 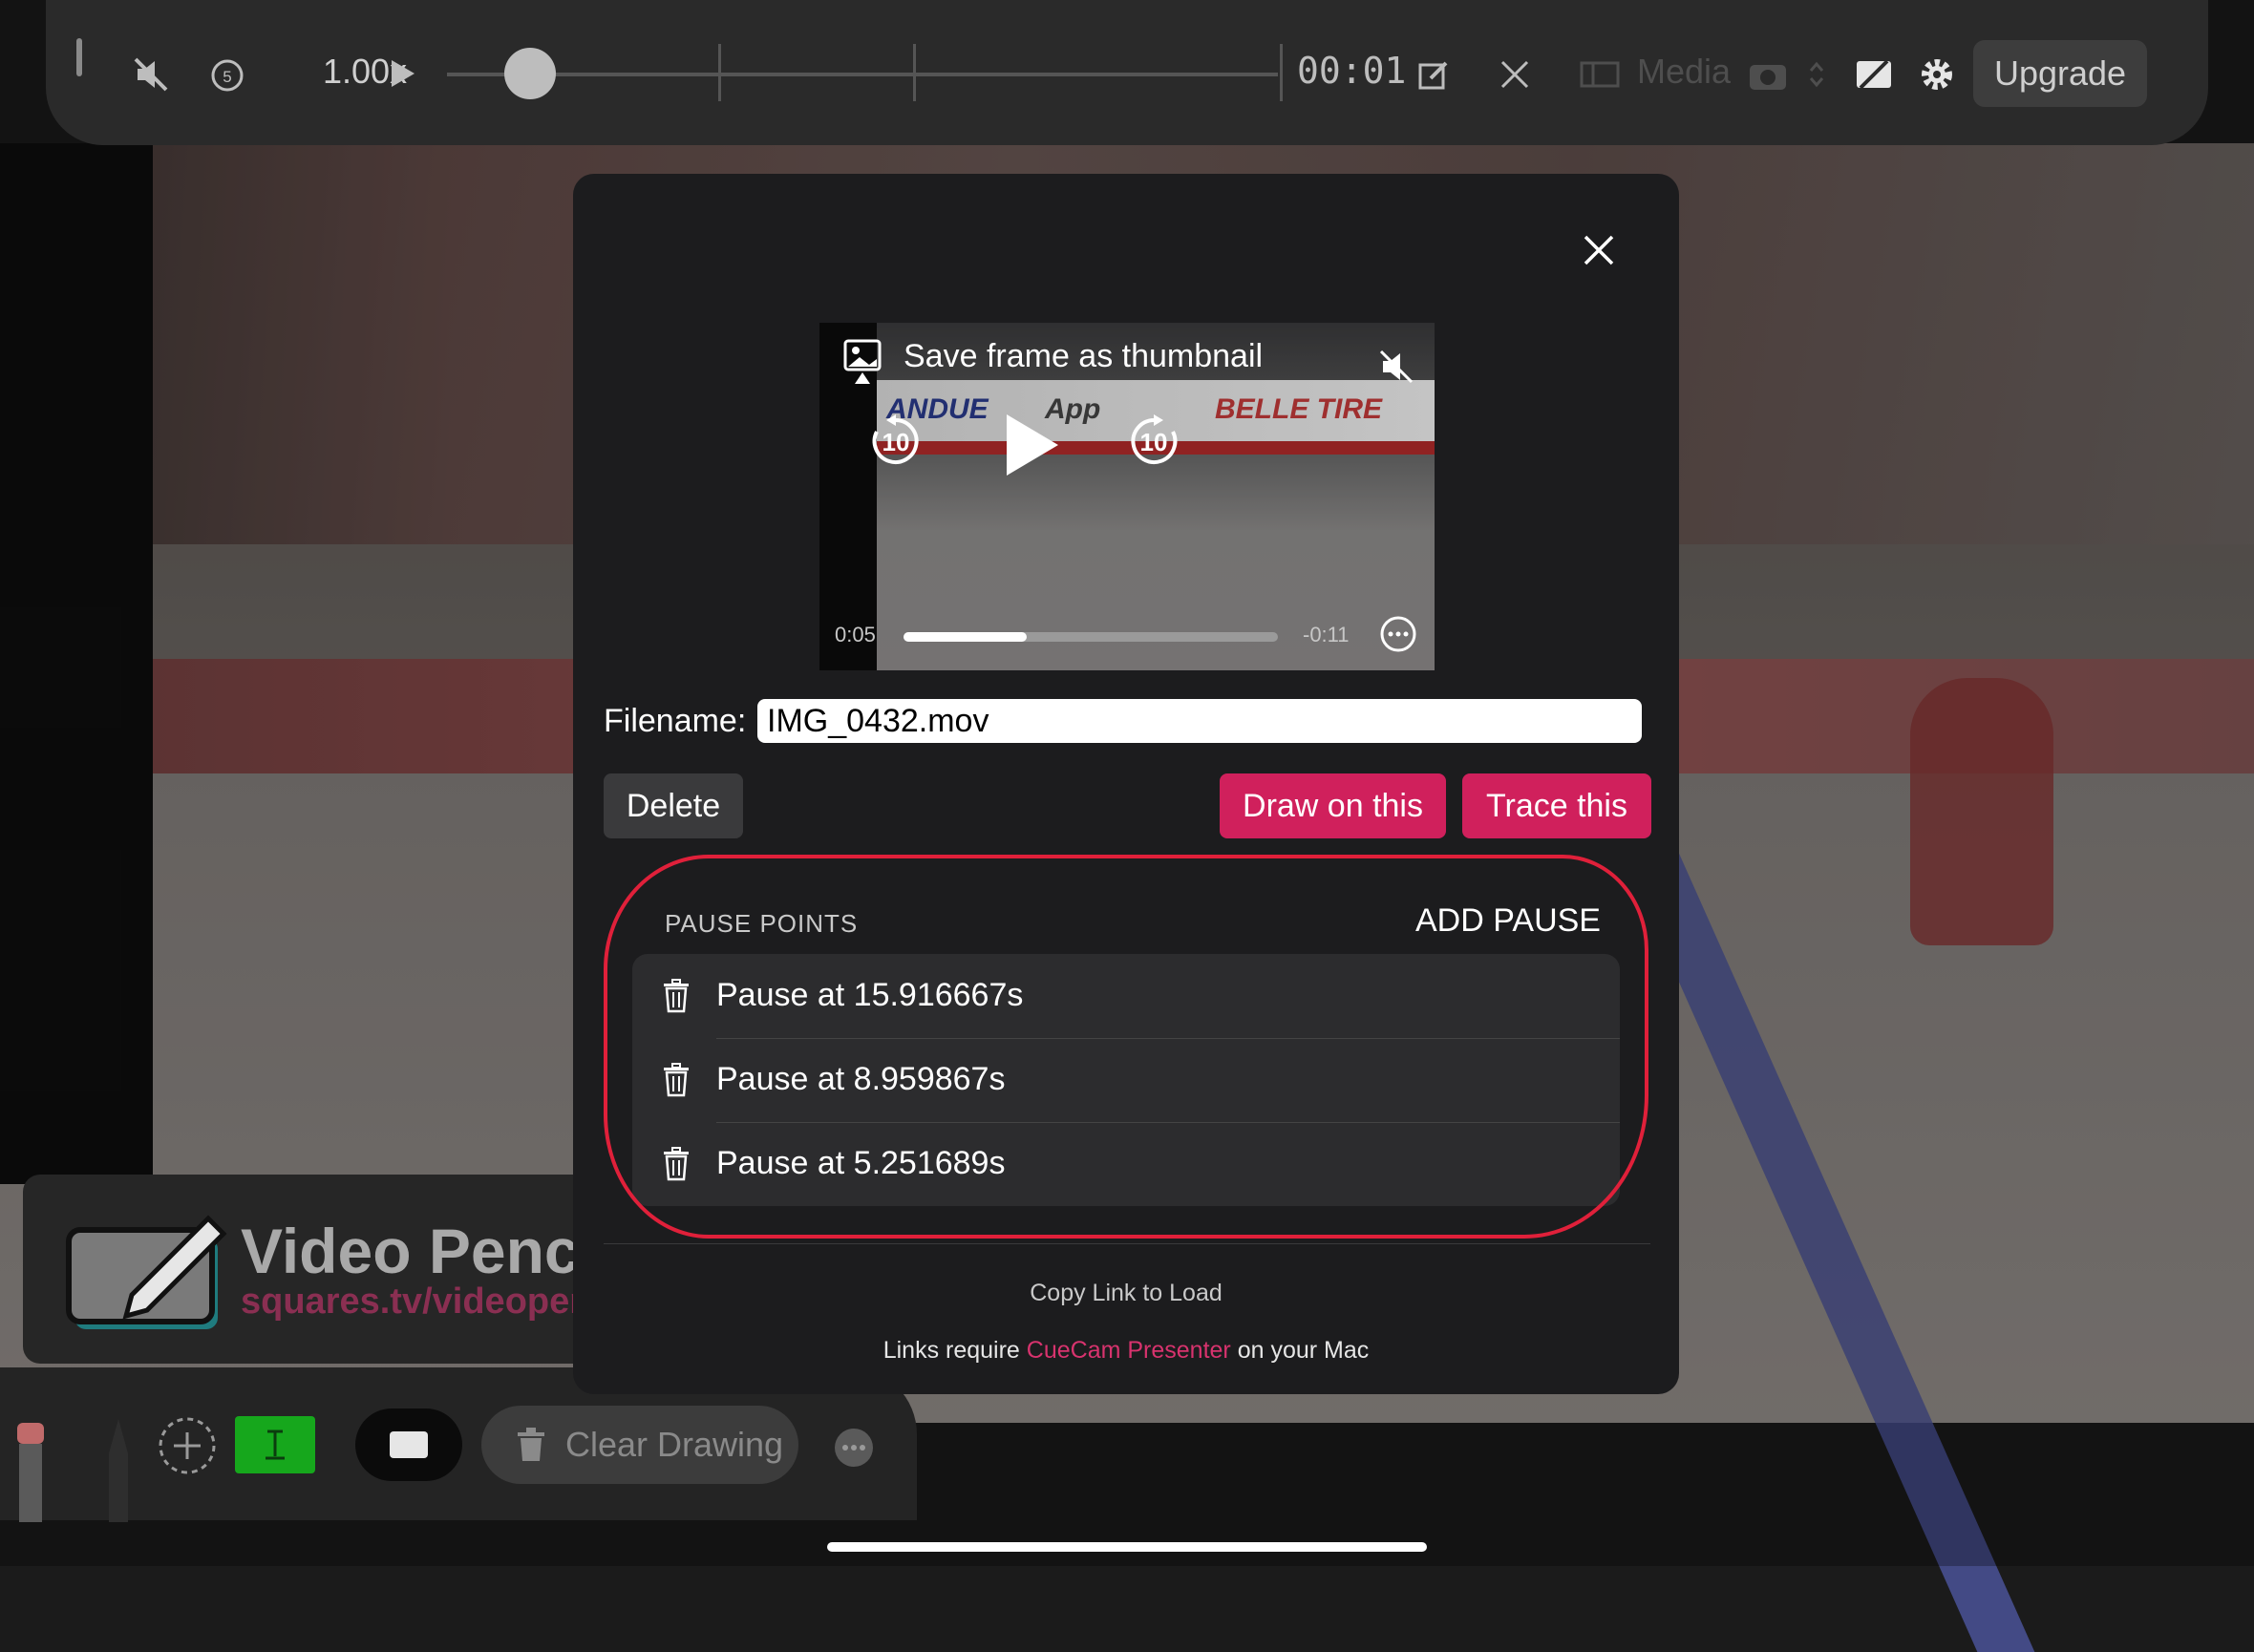 What do you see at coordinates (1126, 1293) in the screenshot?
I see `copy-link-button: Copy Link to Load` at bounding box center [1126, 1293].